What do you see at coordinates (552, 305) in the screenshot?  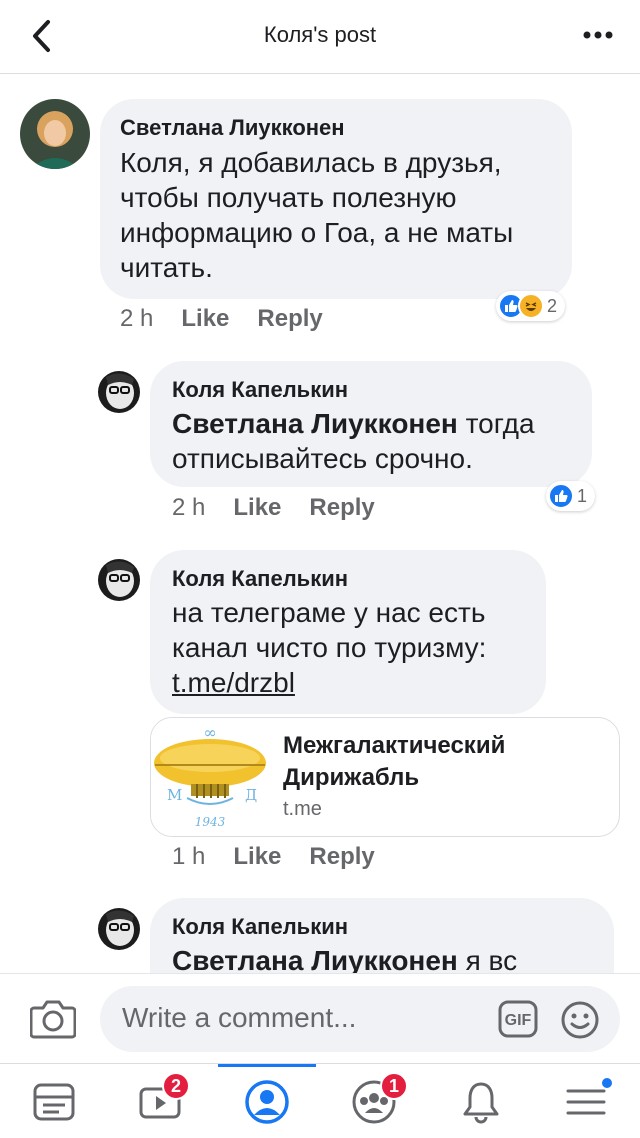 I see `reaction-count: 2` at bounding box center [552, 305].